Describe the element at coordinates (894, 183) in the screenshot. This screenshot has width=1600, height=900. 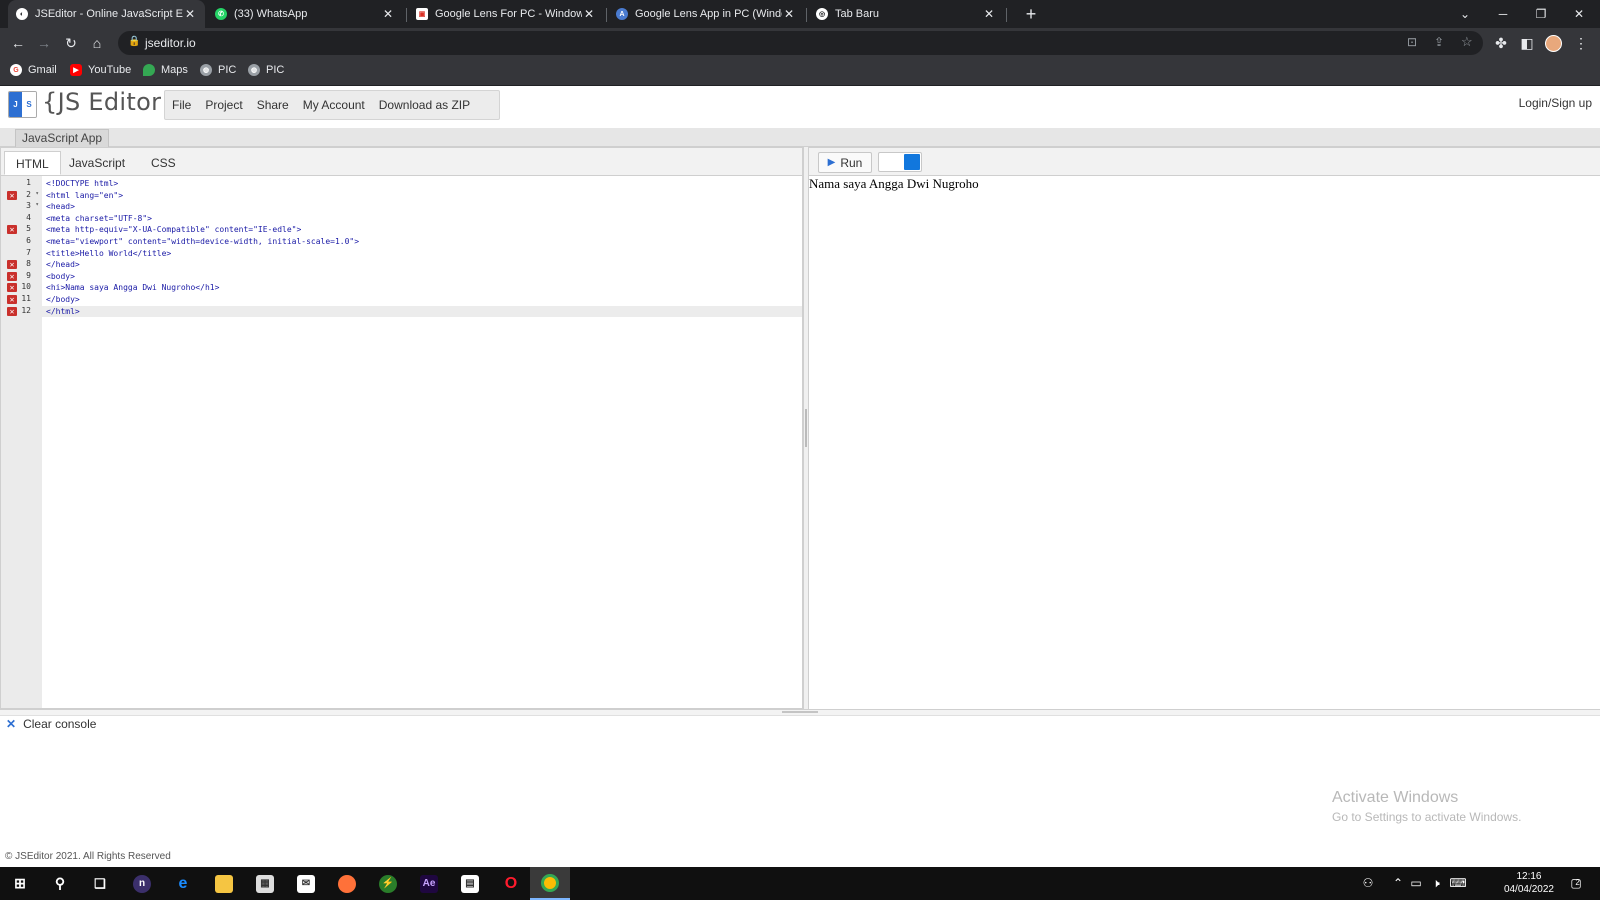
I see `preview-output-text: Nama saya Angga Dwi Nugroho` at that location.